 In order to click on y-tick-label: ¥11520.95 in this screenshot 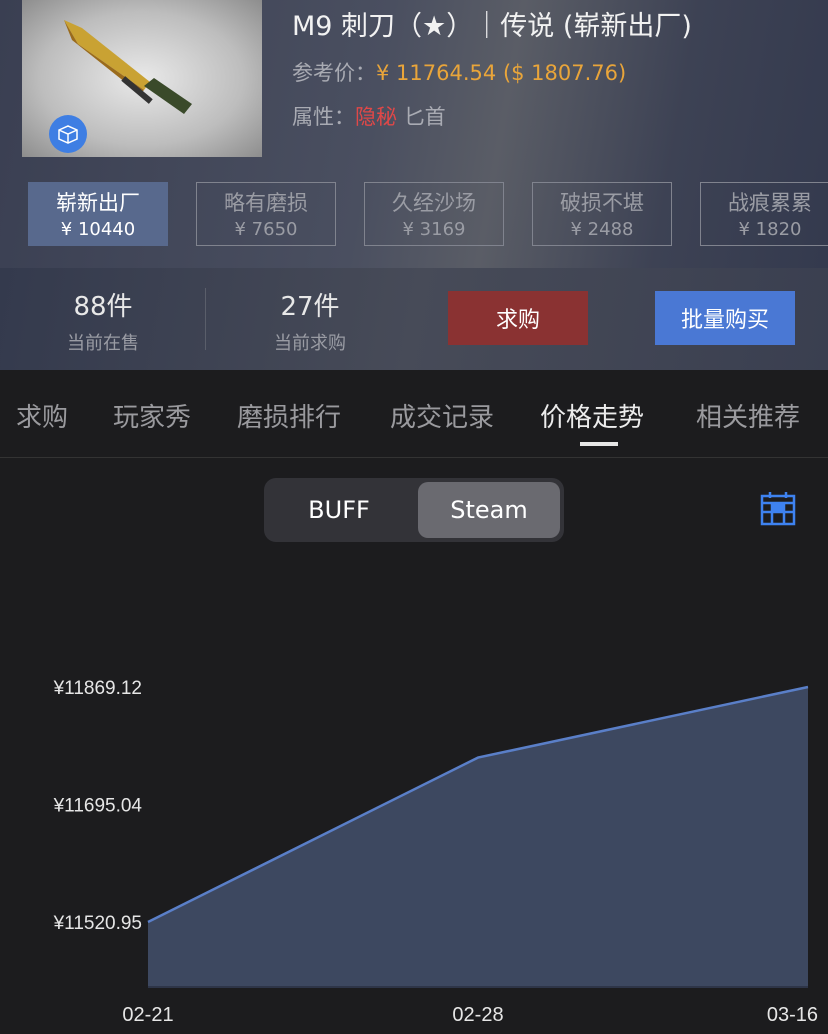, I will do `click(97, 923)`.